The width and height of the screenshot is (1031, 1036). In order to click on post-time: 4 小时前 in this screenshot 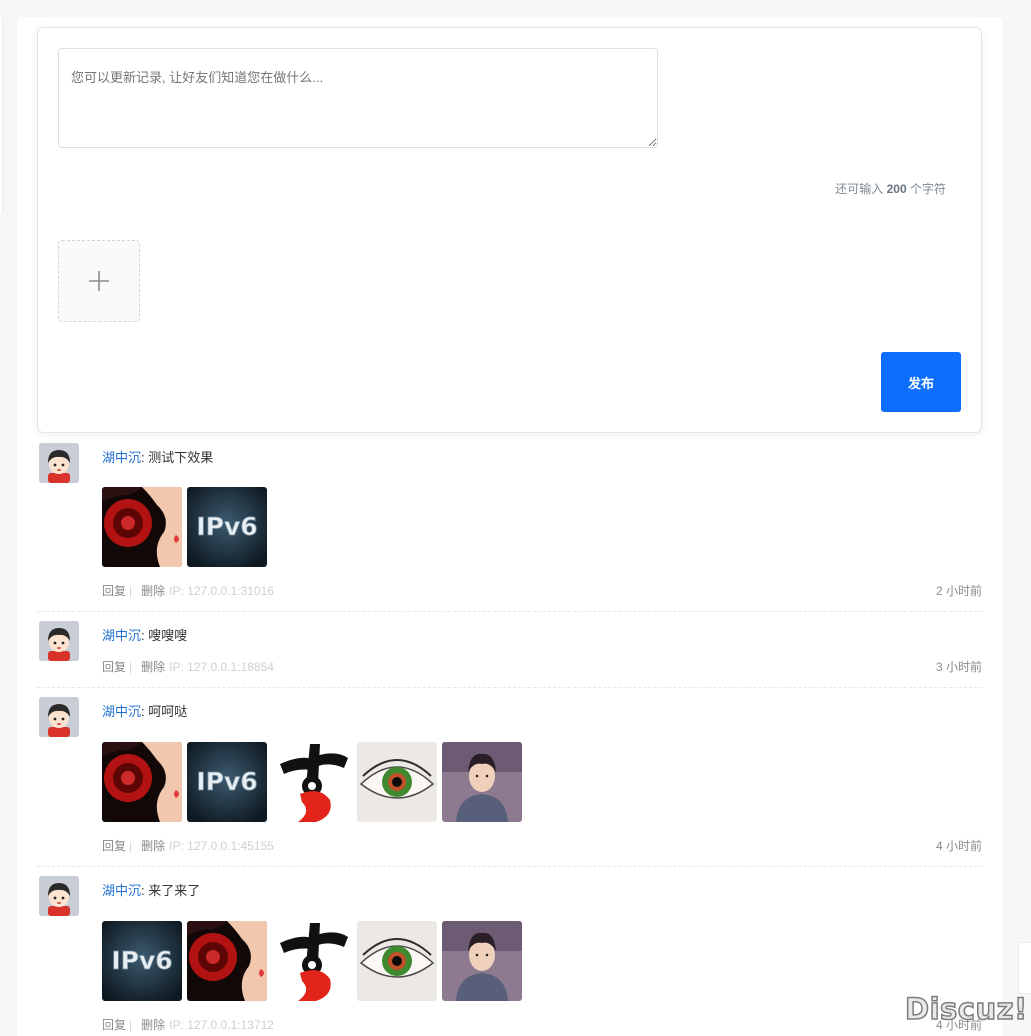, I will do `click(958, 846)`.